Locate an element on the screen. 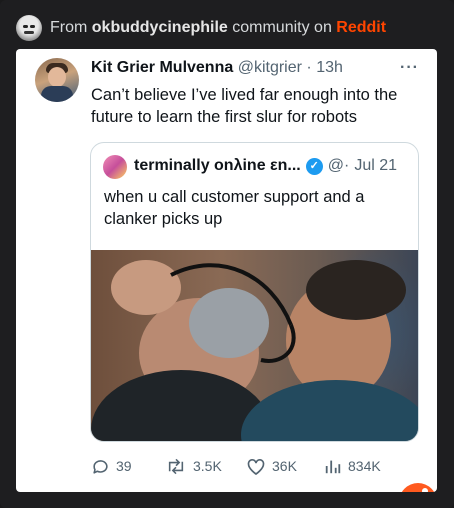  platform-name: Reddit is located at coordinates (361, 27).